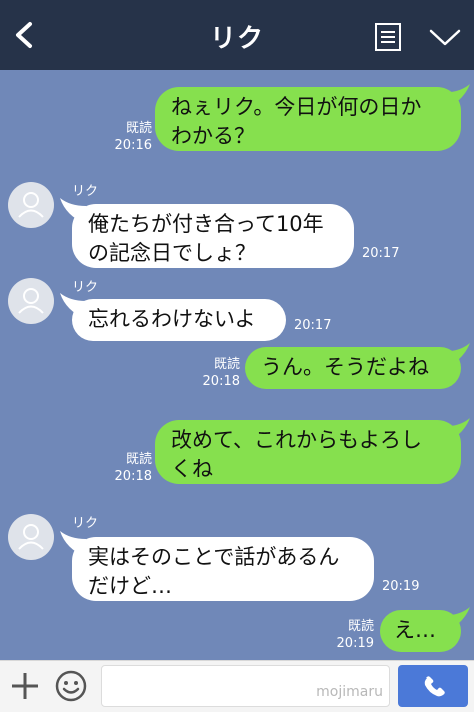 The height and width of the screenshot is (712, 474). I want to click on message-bubble: 改めて、これからもよろし くね, so click(308, 452).